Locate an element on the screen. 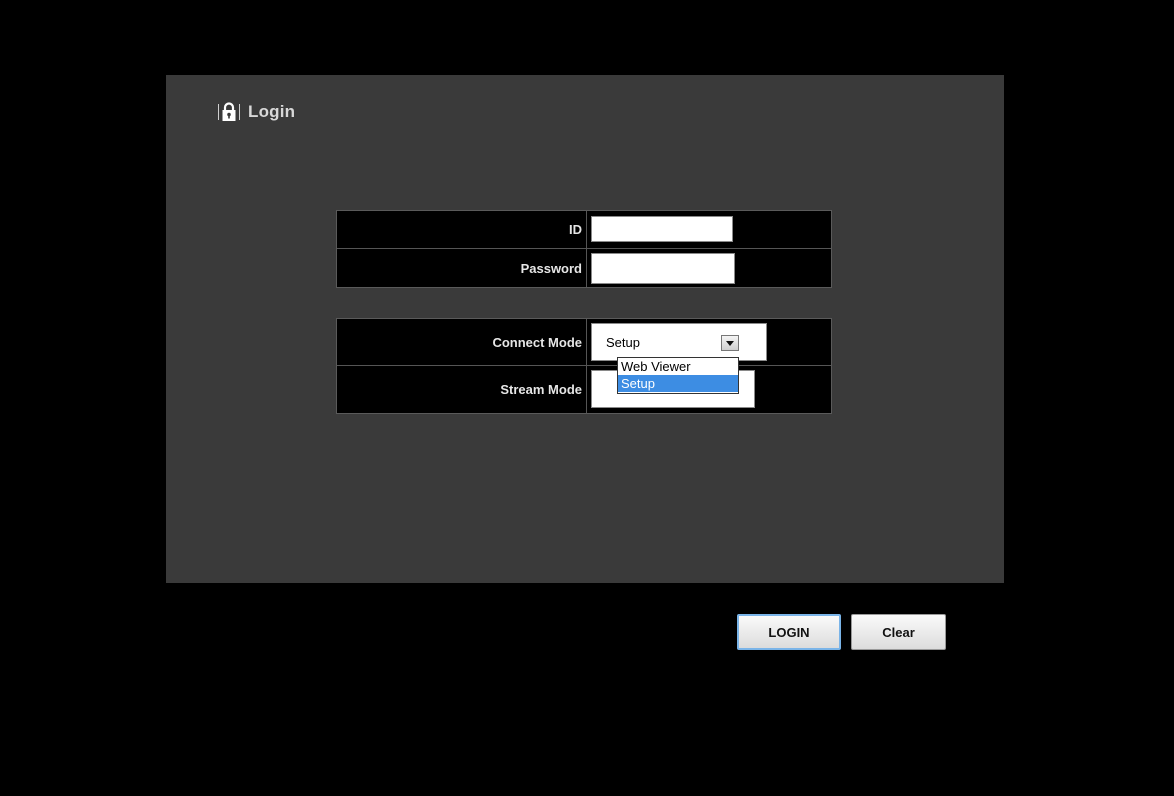  clear-button: Clear is located at coordinates (898, 632).